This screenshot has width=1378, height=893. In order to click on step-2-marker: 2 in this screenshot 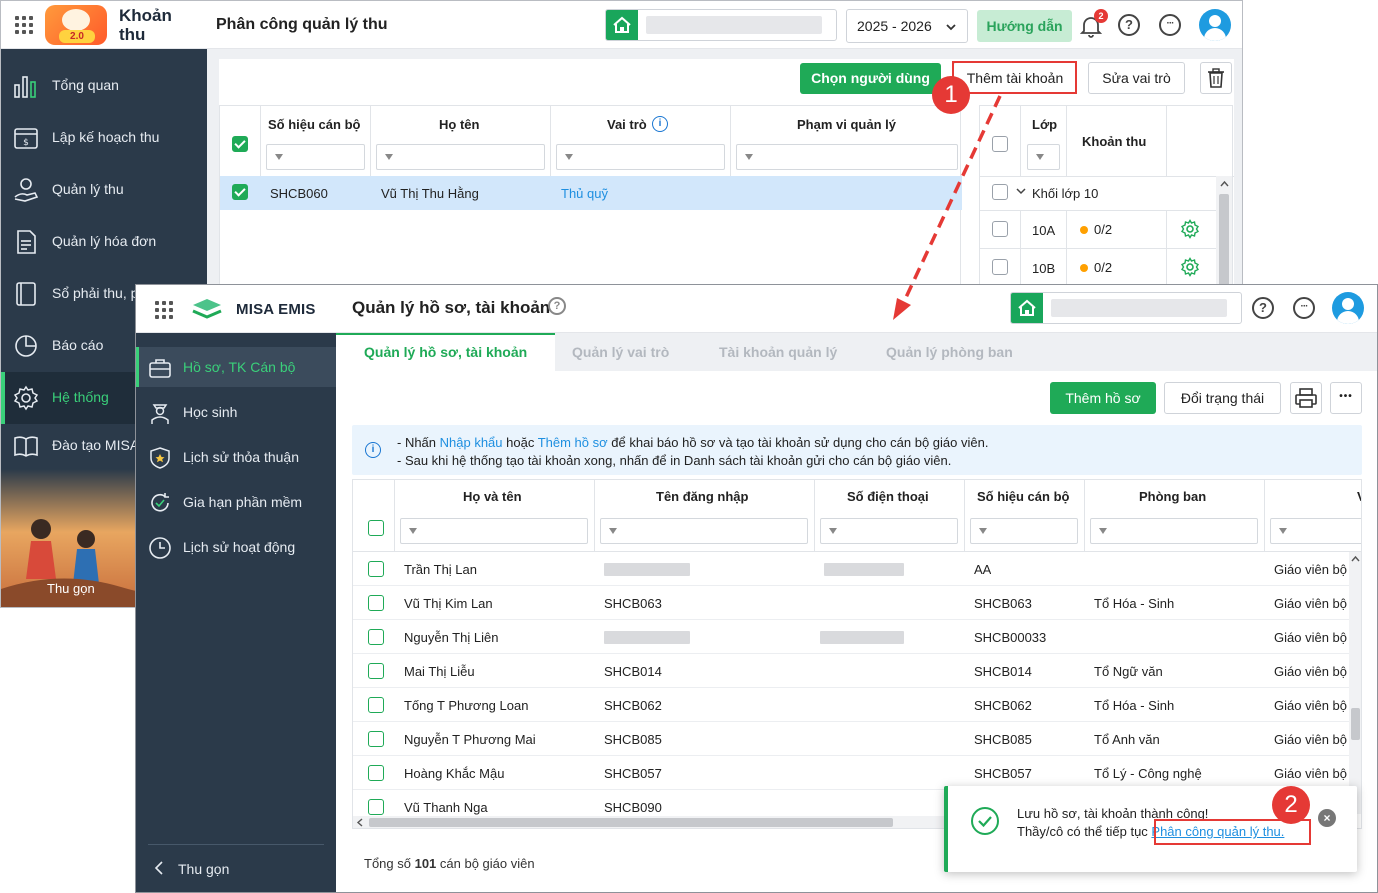, I will do `click(1291, 805)`.